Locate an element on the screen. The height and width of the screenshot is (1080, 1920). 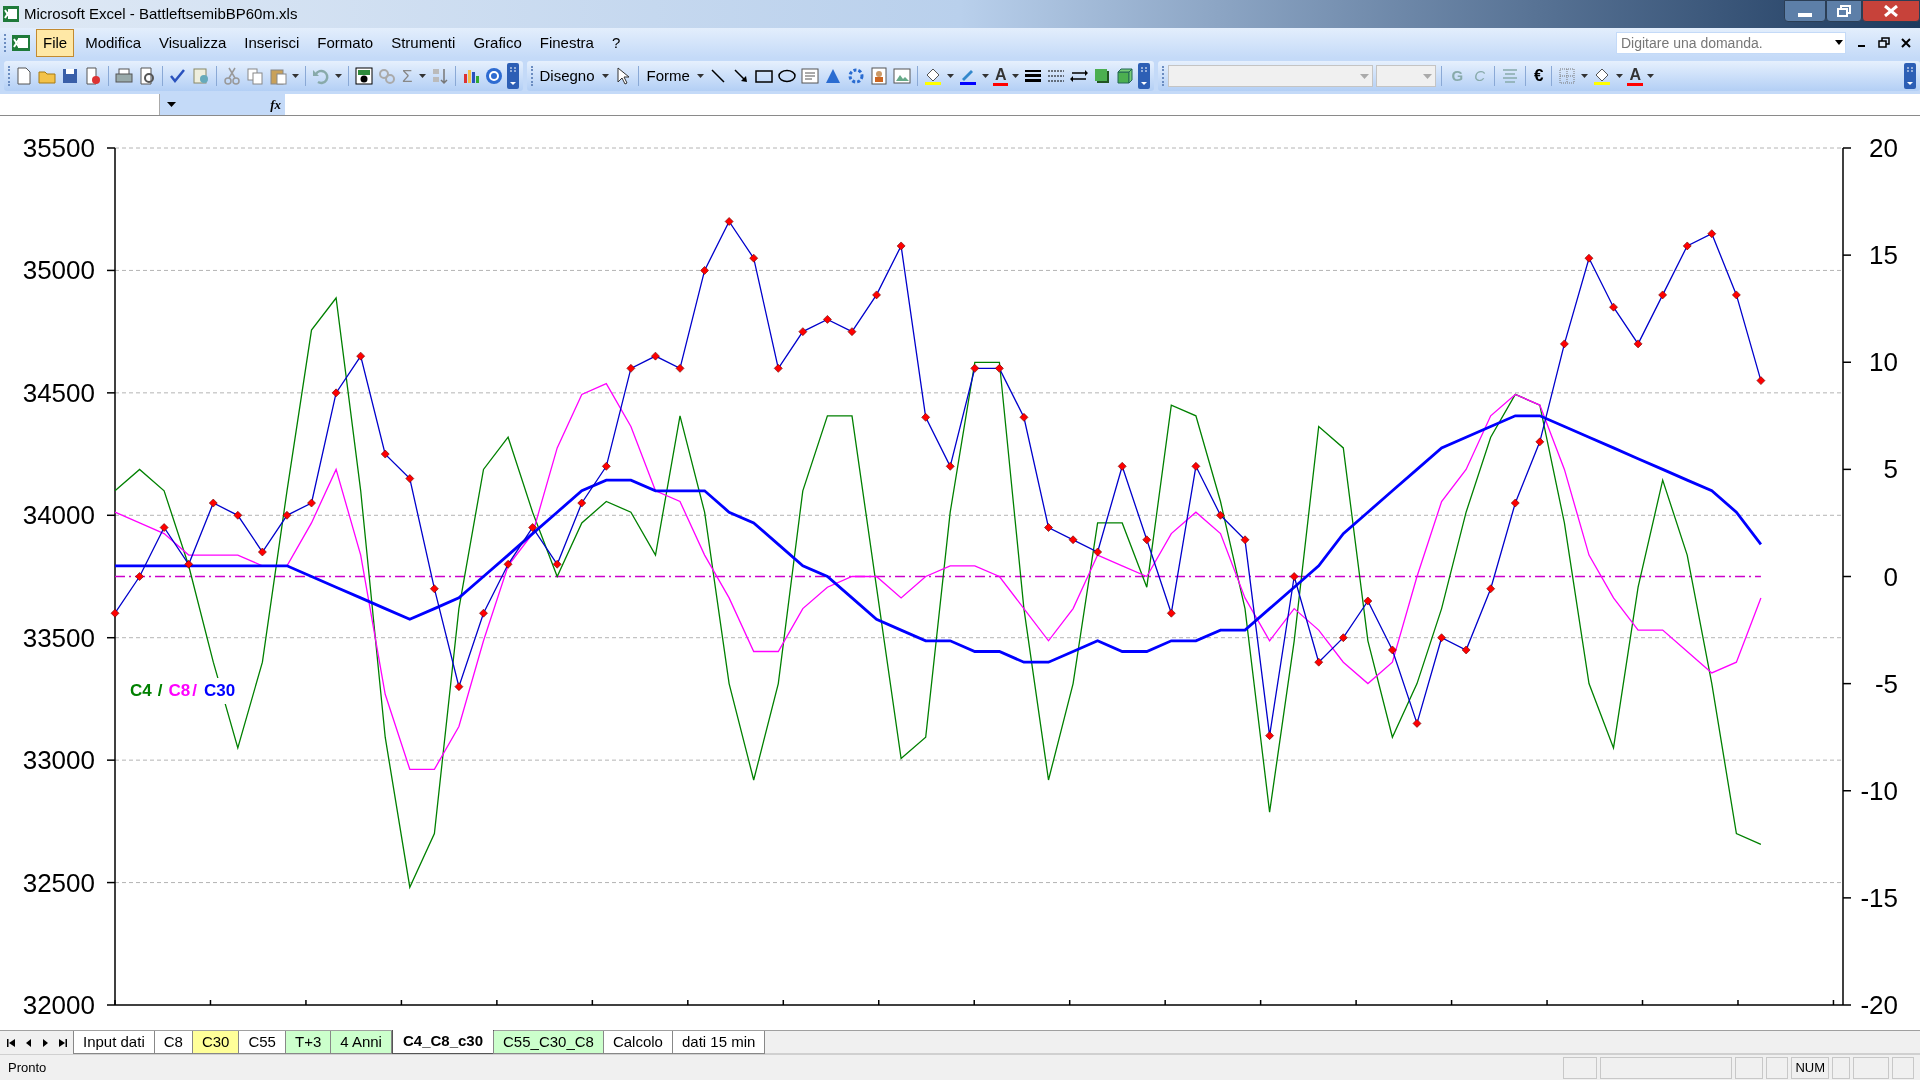
sheet-tab: C8 is located at coordinates (173, 1042).